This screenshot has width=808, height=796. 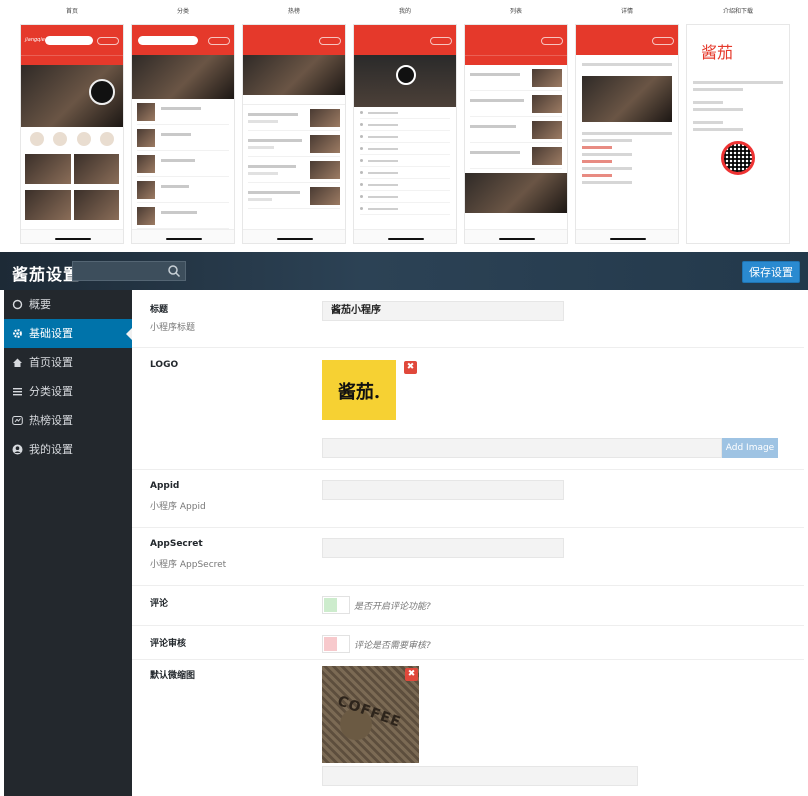 I want to click on sidebar-item-basic: 基础设置, so click(x=68, y=333).